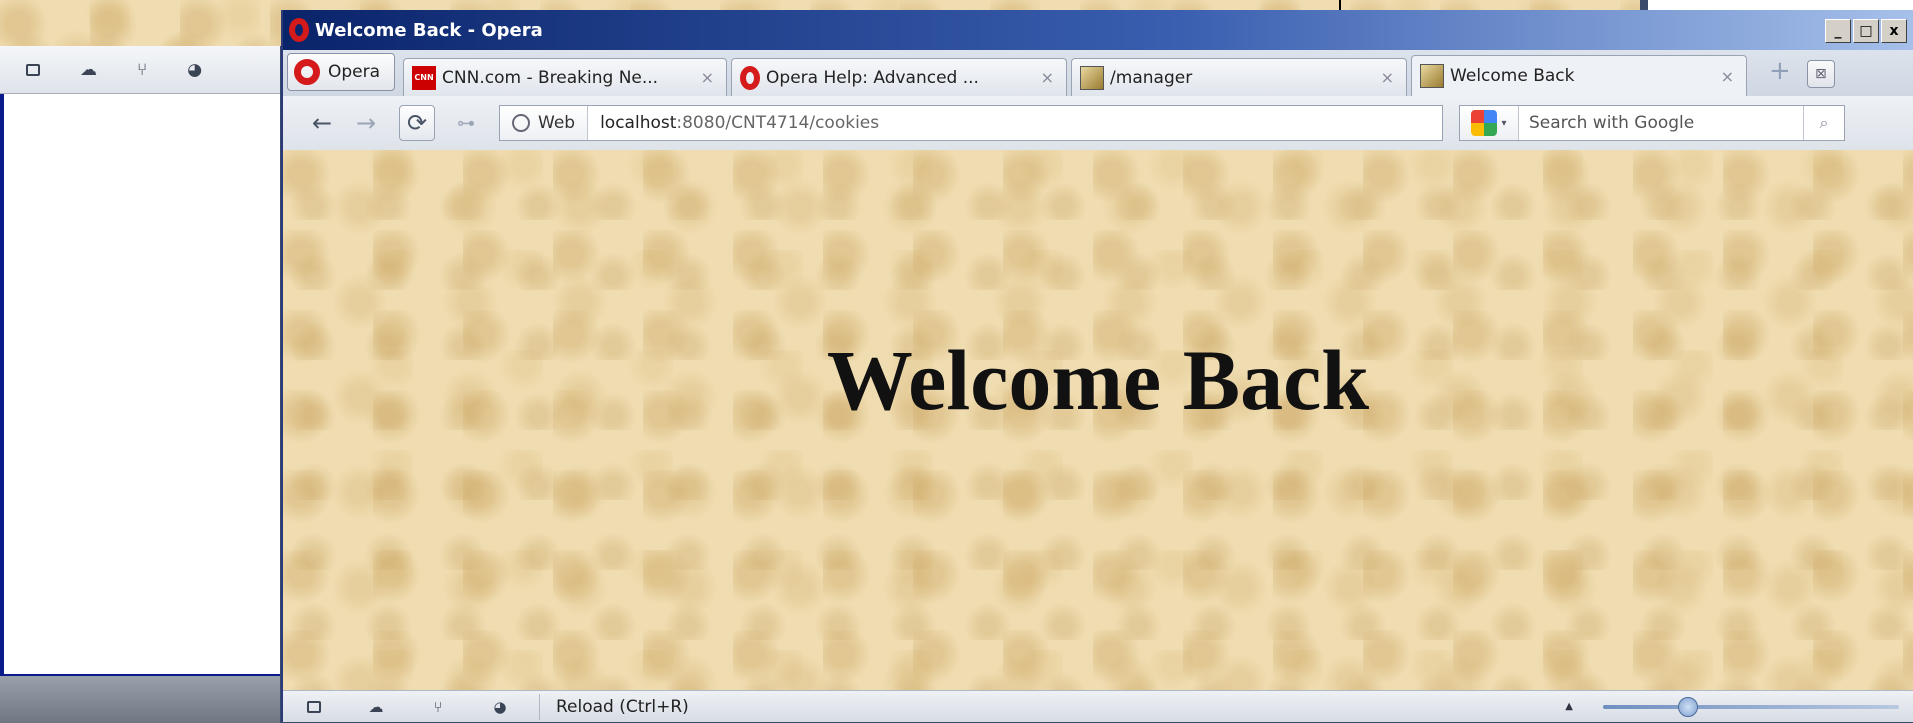  I want to click on zoom-slider-thumb, so click(1688, 706).